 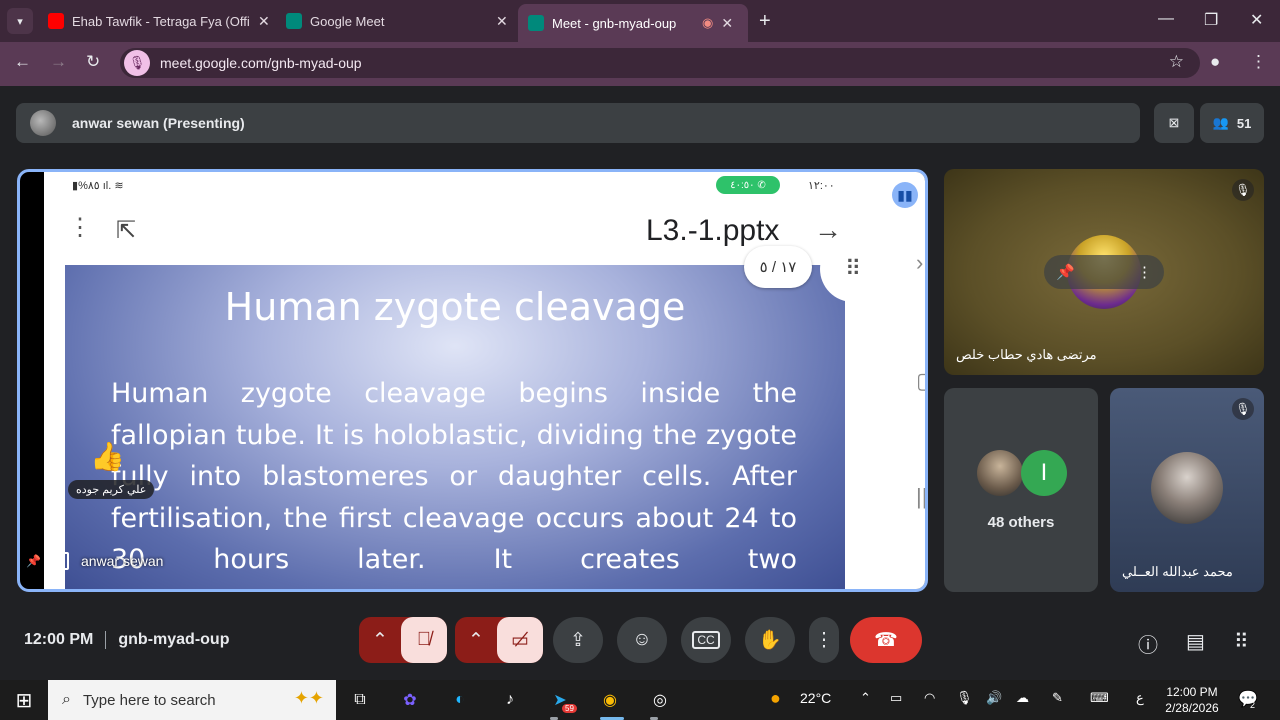 What do you see at coordinates (775, 698) in the screenshot?
I see `weather-sun-icon: ●` at bounding box center [775, 698].